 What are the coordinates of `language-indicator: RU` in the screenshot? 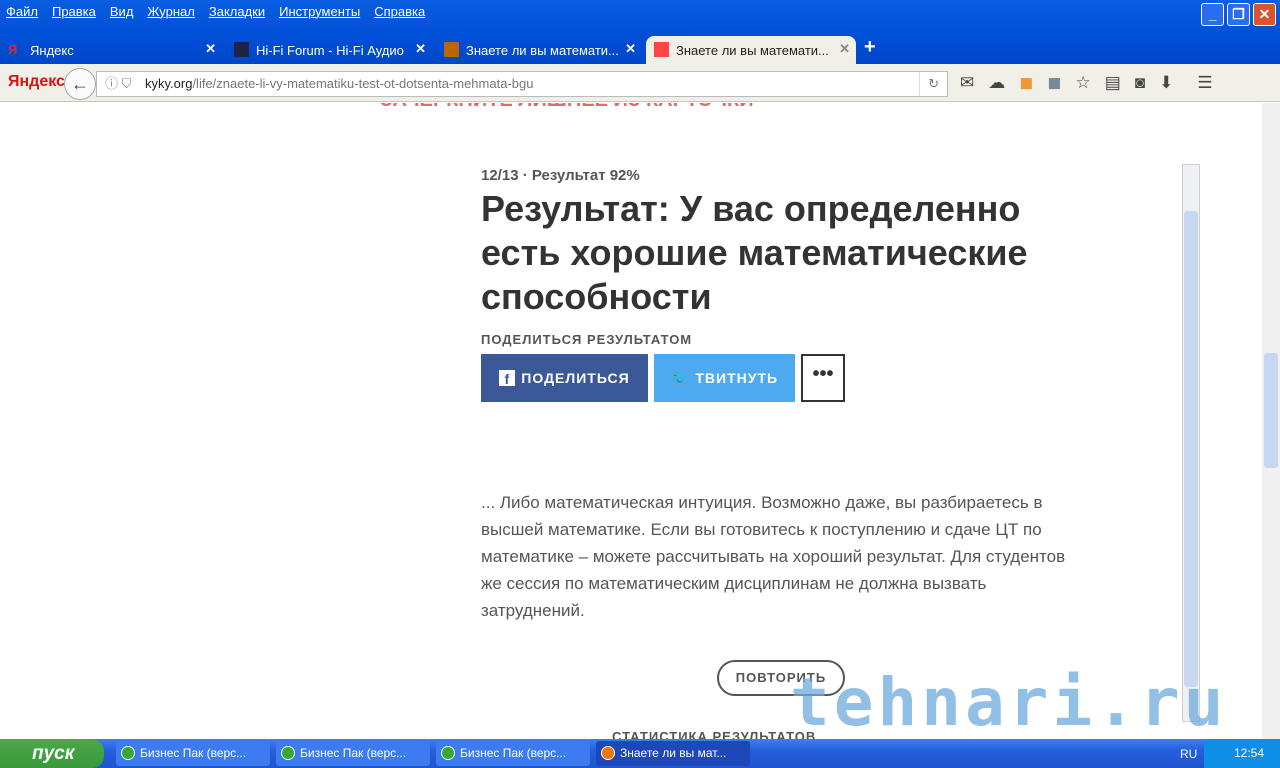 It's located at (1188, 754).